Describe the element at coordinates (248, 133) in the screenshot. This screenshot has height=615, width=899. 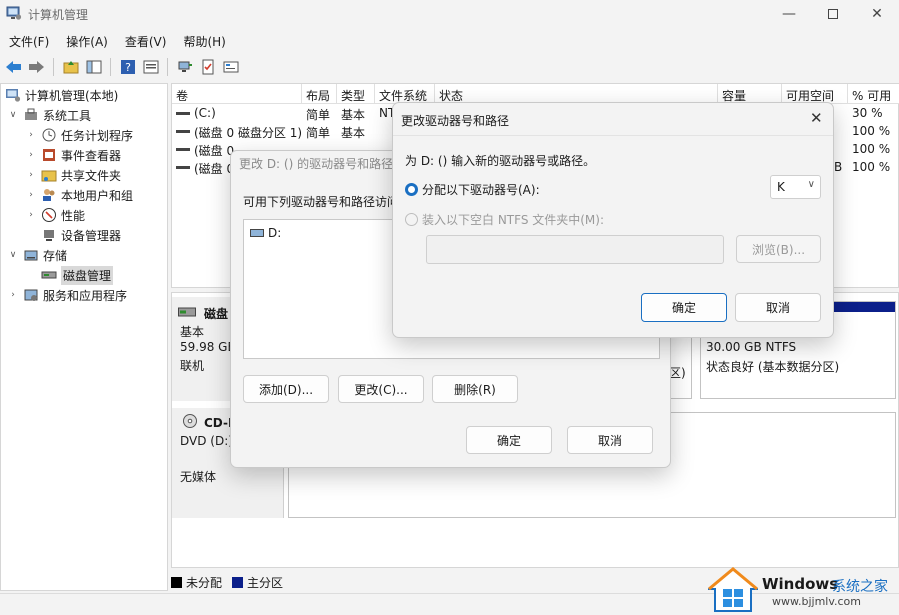
I see `cell-volume: (磁盘 0 磁盘分区 1)` at that location.